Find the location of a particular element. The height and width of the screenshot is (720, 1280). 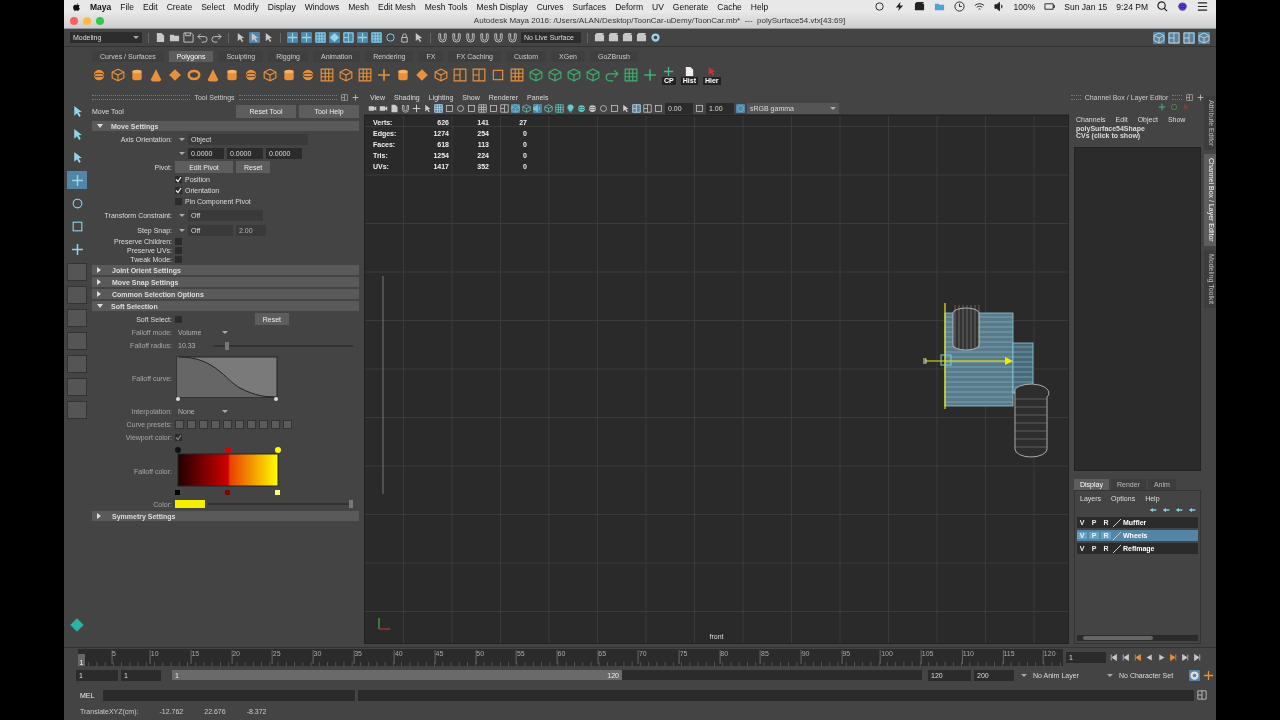

menu-item: Mesh Tools is located at coordinates (446, 6).